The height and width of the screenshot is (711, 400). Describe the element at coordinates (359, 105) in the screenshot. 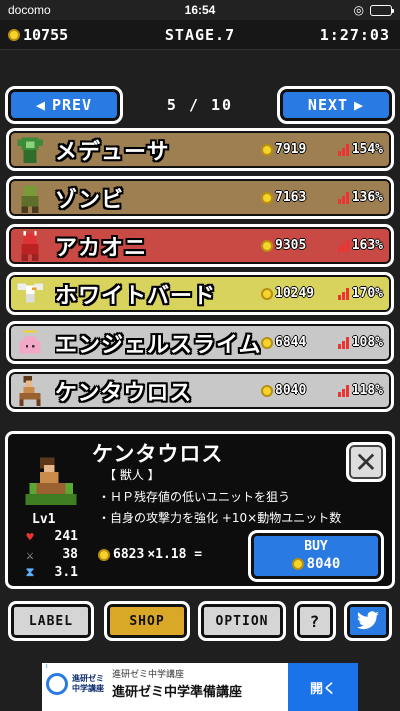

I see `triangle-right-icon: ▶` at that location.